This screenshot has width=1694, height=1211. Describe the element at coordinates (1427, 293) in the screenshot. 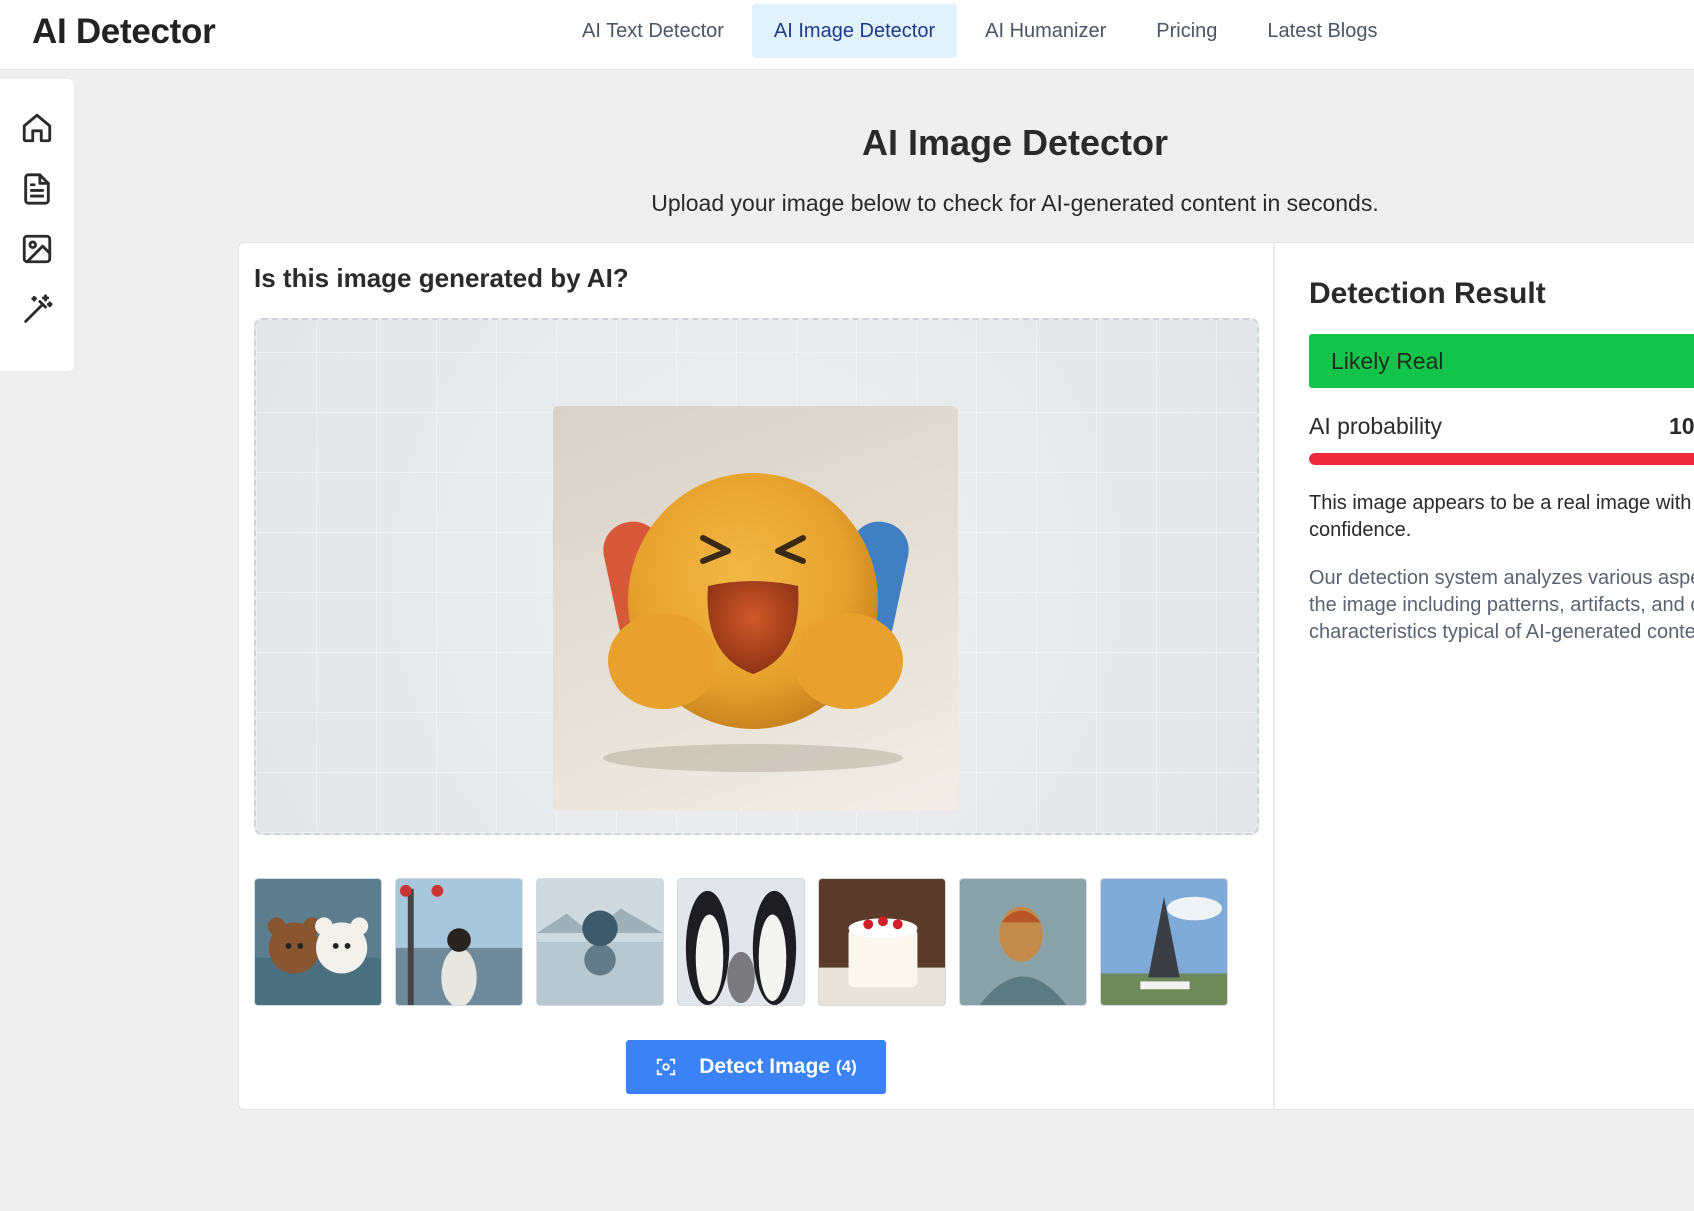

I see `result-title: Detection Result` at that location.